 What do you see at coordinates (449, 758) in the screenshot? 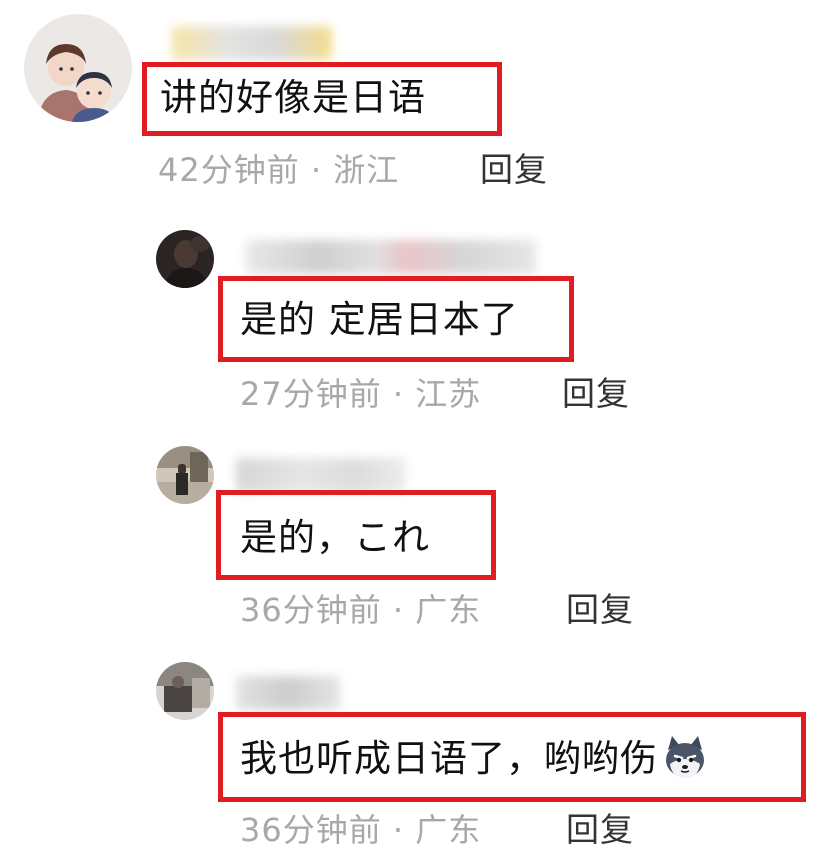
I see `comment-text-body: 我也听成日语了，哟哟伤` at bounding box center [449, 758].